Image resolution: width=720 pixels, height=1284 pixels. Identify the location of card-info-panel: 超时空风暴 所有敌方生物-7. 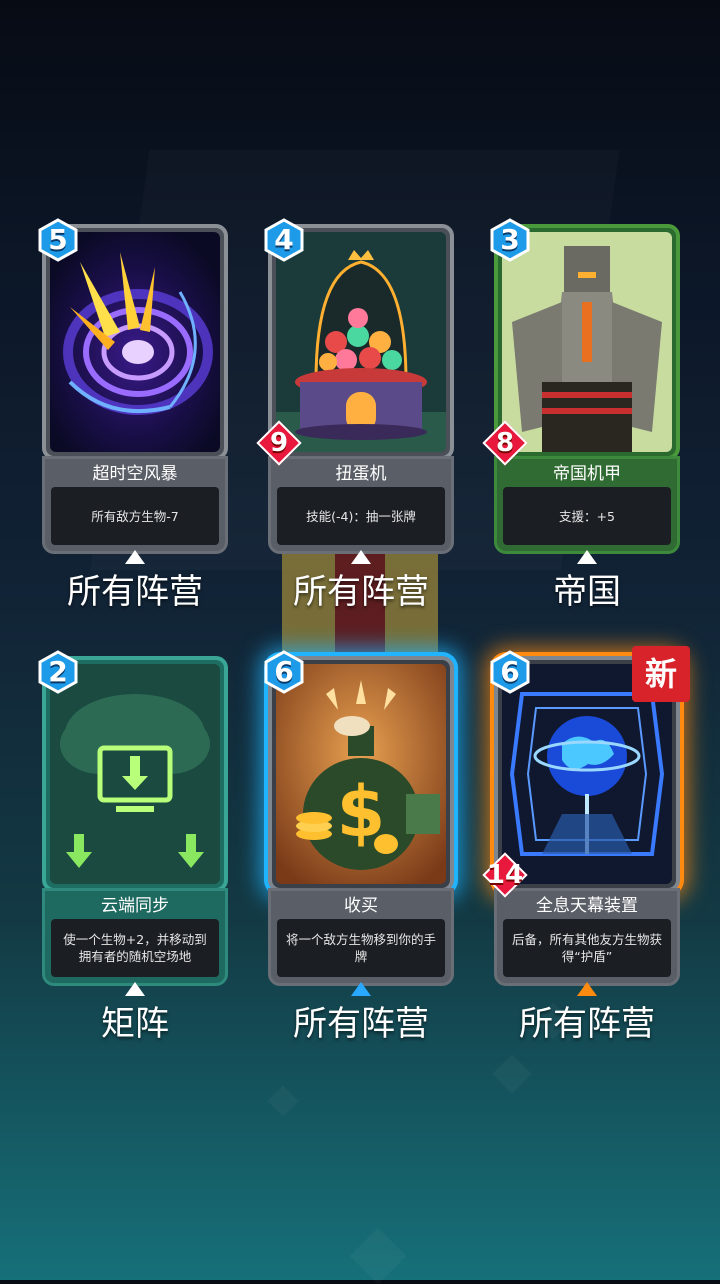
(135, 505).